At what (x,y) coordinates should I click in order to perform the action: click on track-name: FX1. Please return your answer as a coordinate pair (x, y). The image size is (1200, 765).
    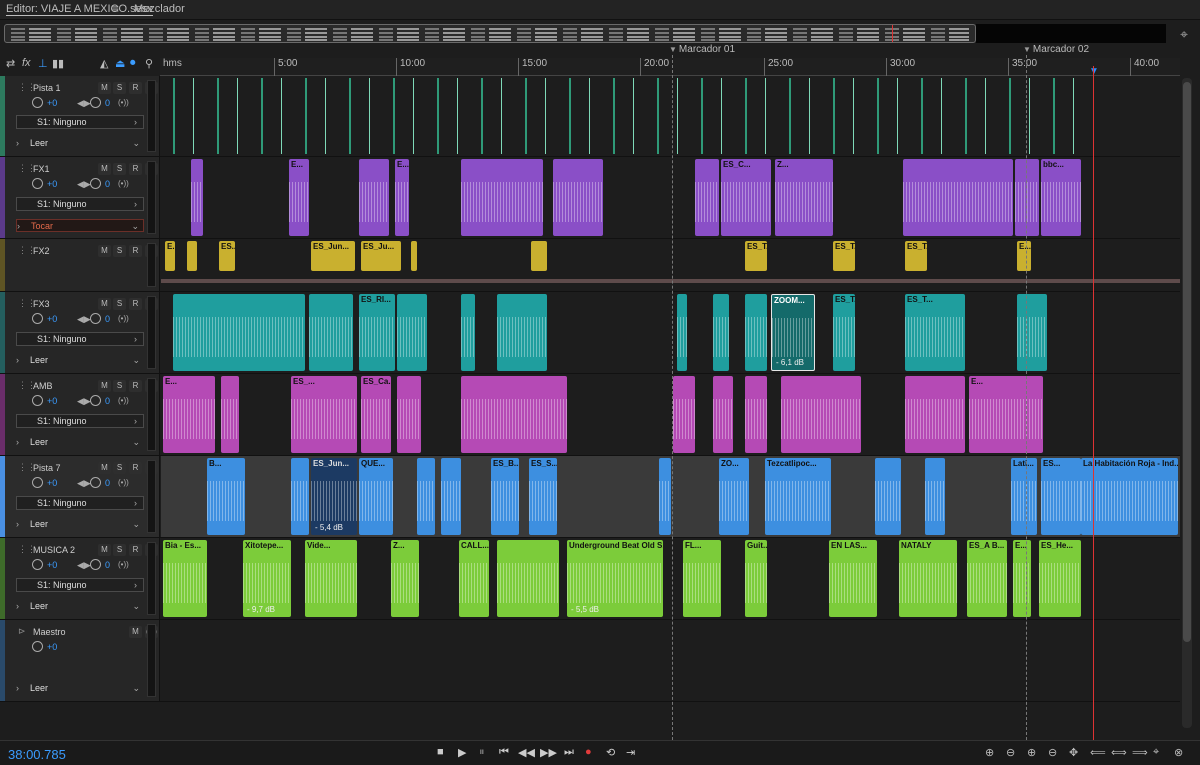
    Looking at the image, I should click on (41, 169).